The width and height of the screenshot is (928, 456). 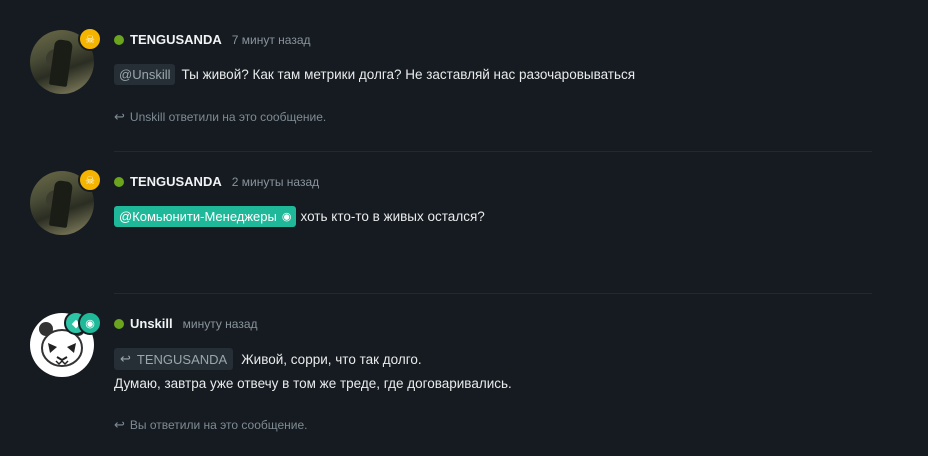 What do you see at coordinates (198, 216) in the screenshot?
I see `group-mention-label: @Комьюнити-Менеджеры` at bounding box center [198, 216].